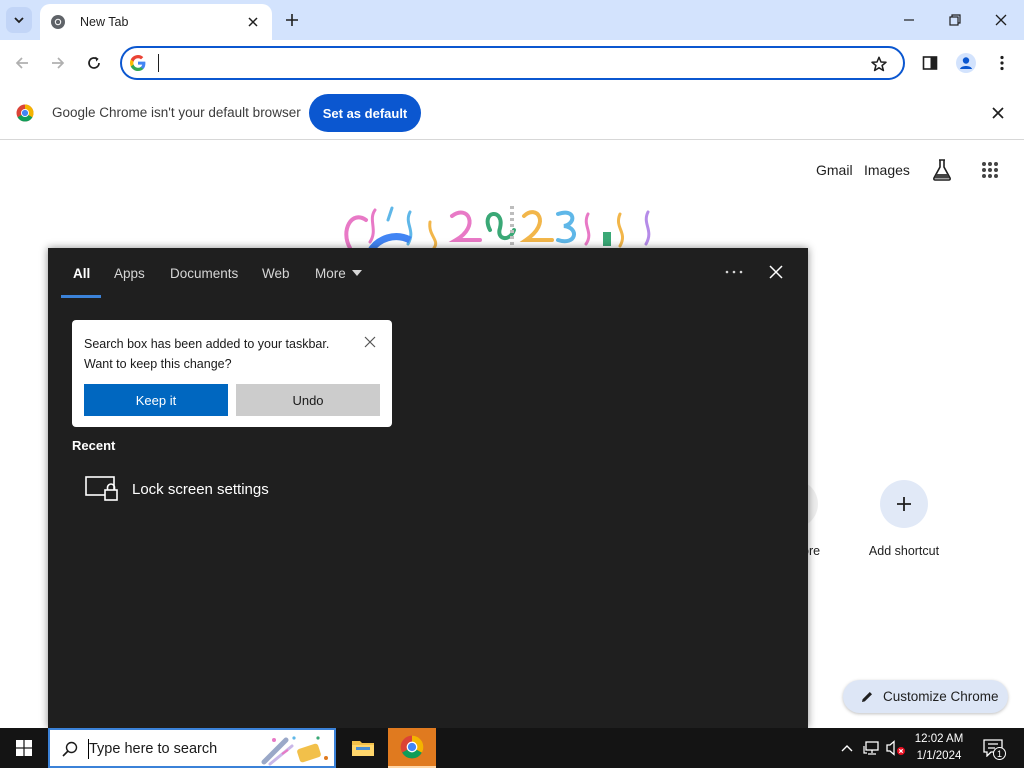 The image size is (1024, 768). I want to click on infobar-close-icon, so click(998, 113).